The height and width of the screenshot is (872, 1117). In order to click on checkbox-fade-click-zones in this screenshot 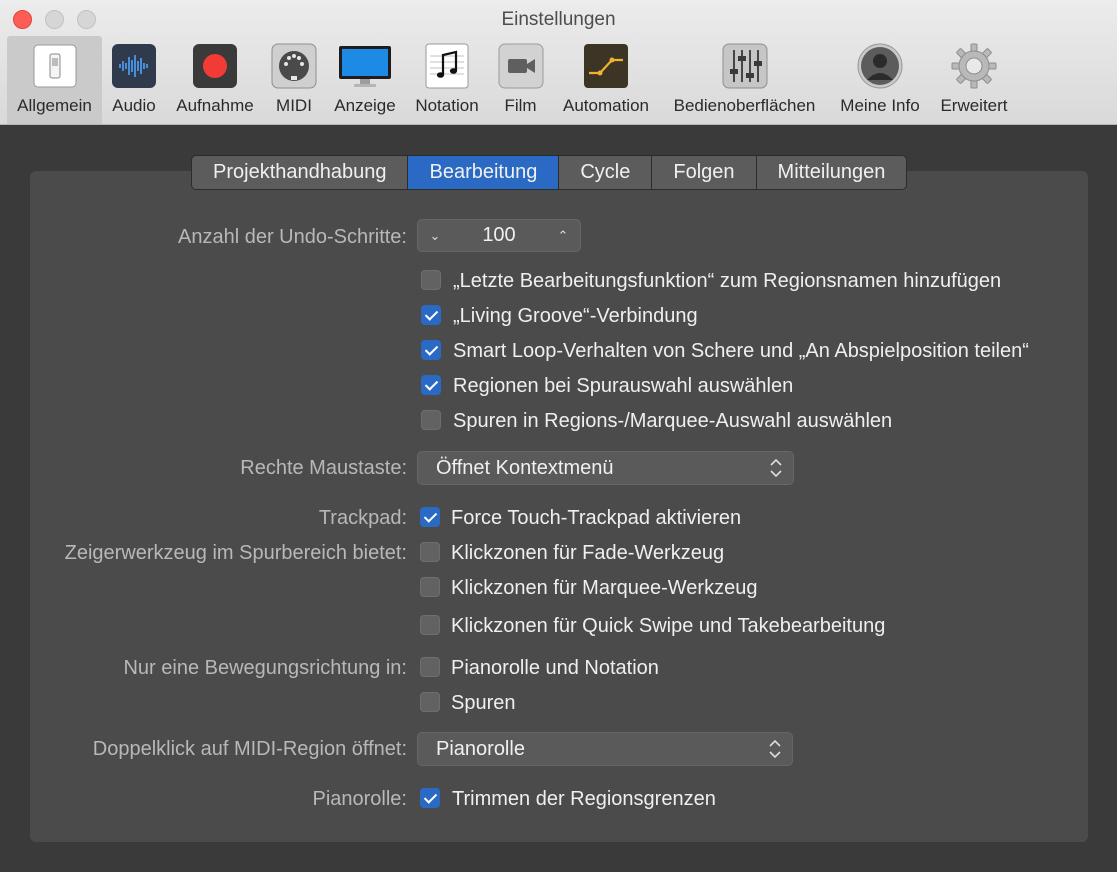, I will do `click(430, 552)`.